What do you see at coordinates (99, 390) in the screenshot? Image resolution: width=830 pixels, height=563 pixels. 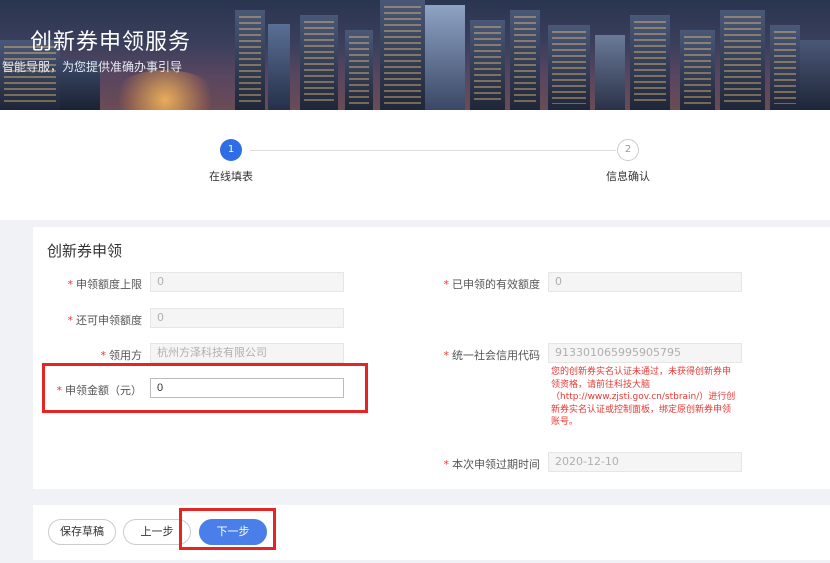 I see `amount-label: * 申领金额（元）` at bounding box center [99, 390].